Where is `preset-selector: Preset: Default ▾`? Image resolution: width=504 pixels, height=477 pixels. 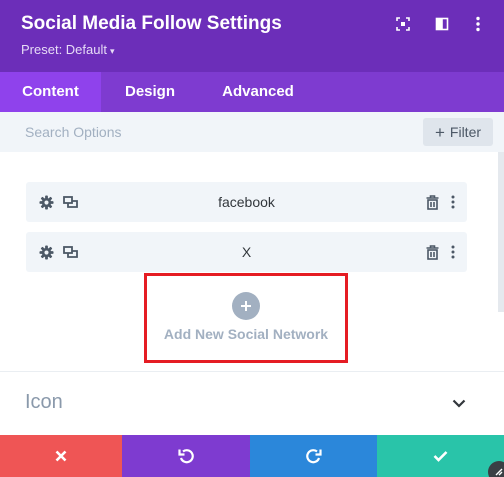 preset-selector: Preset: Default ▾ is located at coordinates (68, 49).